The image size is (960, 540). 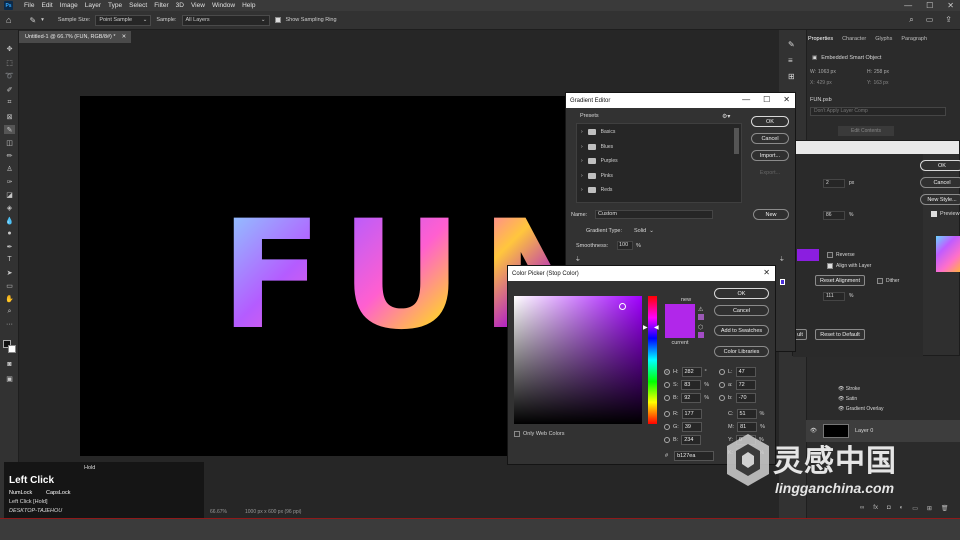 I want to click on workspace-icon: ▭, so click(x=930, y=20).